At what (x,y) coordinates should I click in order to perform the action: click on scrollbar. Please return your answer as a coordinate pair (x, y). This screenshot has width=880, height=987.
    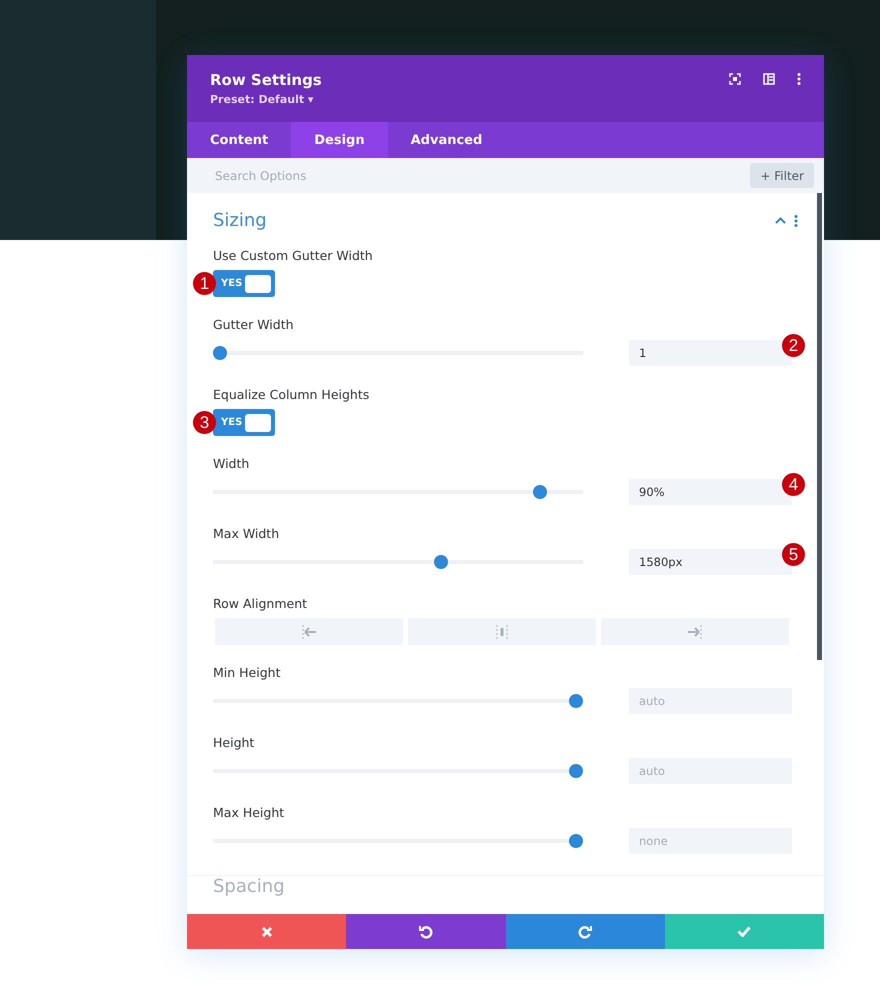
    Looking at the image, I should click on (819, 426).